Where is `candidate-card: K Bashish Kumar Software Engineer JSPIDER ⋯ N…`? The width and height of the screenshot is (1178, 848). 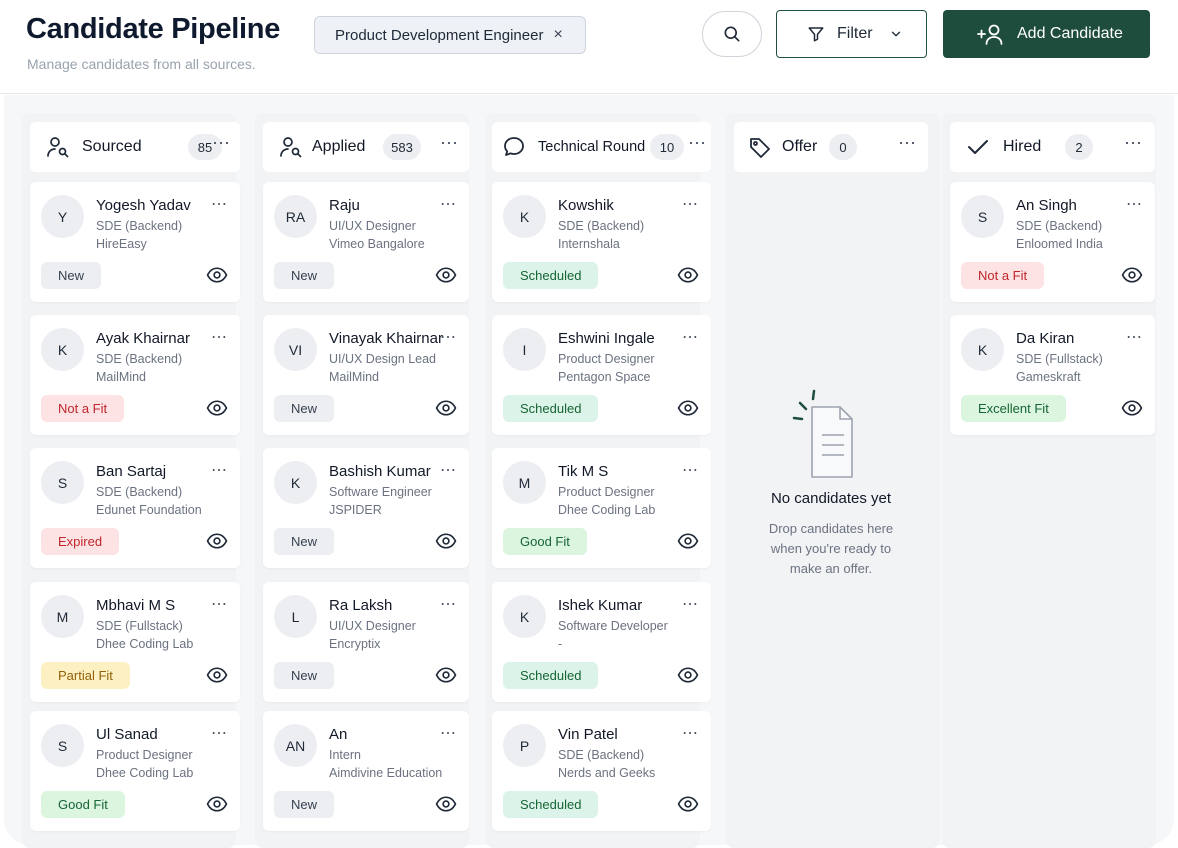
candidate-card: K Bashish Kumar Software Engineer JSPIDER ⋯ N… is located at coordinates (366, 508).